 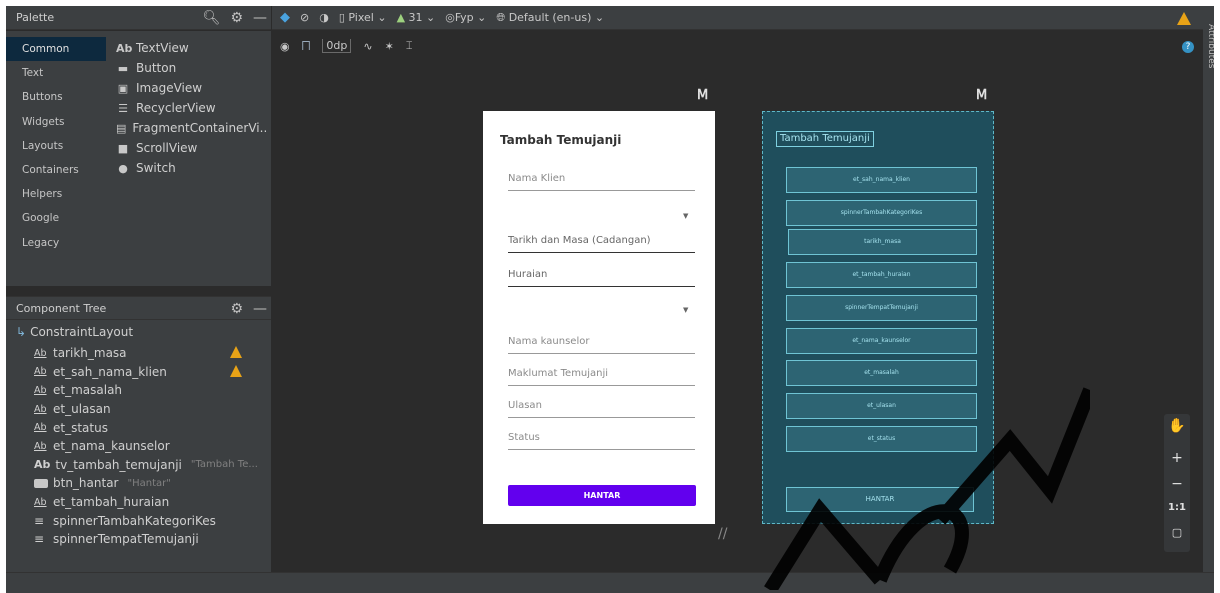 I want to click on palette-item-recyclerview: ☰ RecyclerView, so click(x=191, y=108).